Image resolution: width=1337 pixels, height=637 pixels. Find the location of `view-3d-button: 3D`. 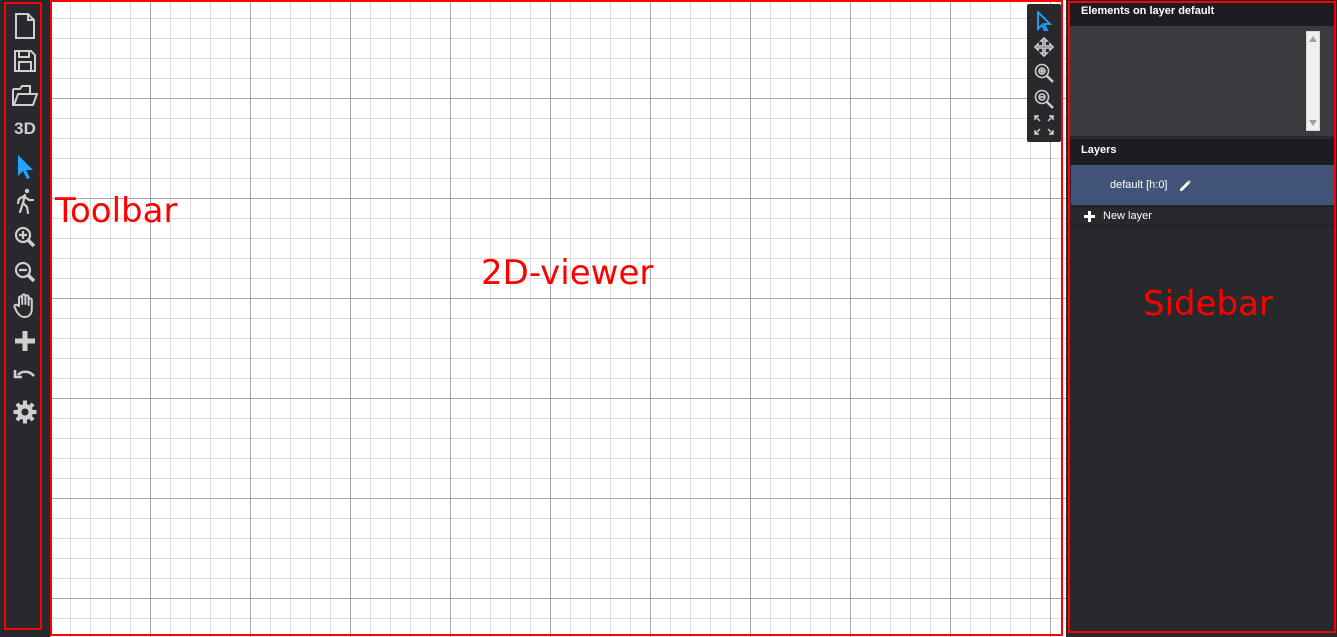

view-3d-button: 3D is located at coordinates (25, 129).